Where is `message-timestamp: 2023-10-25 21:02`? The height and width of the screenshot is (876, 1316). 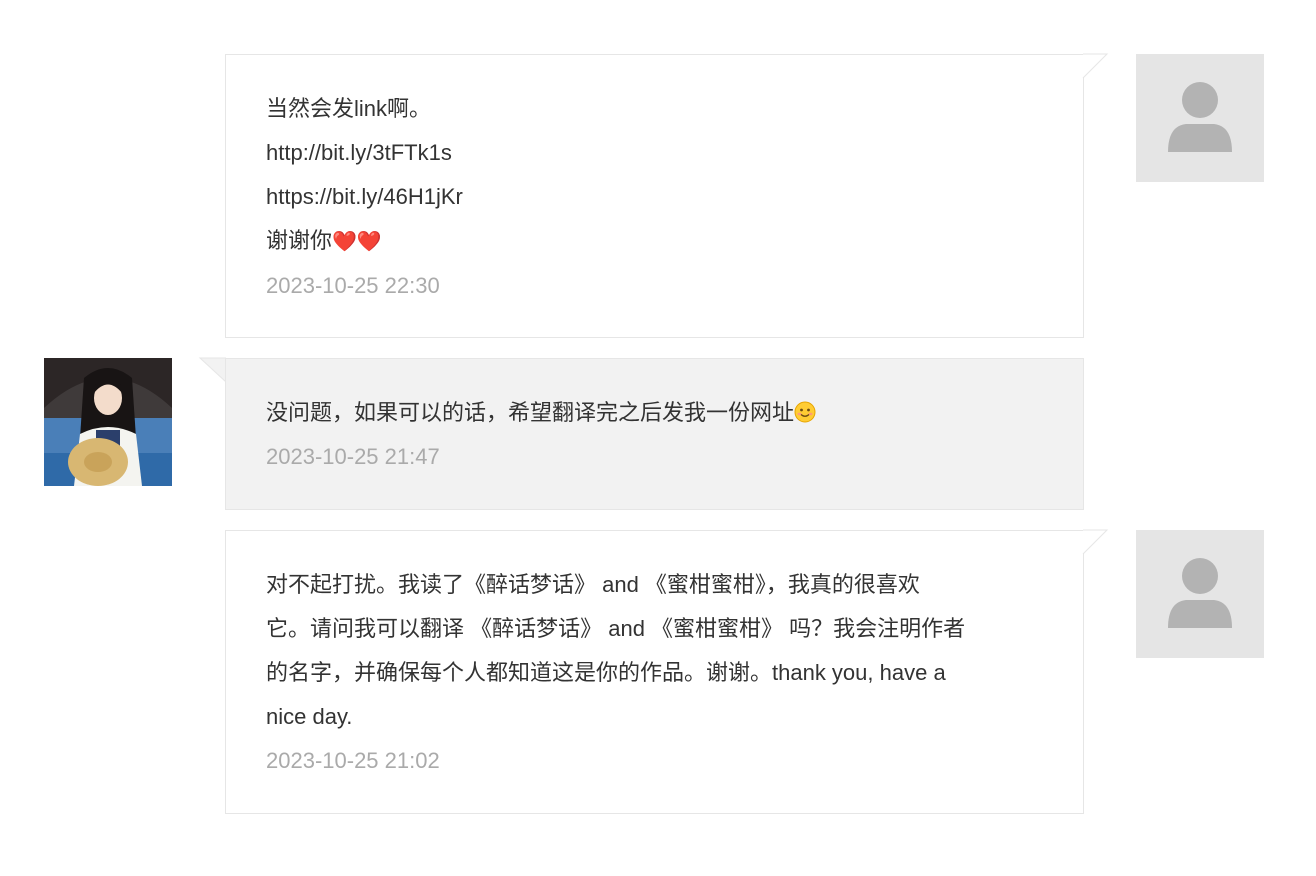 message-timestamp: 2023-10-25 21:02 is located at coordinates (353, 760).